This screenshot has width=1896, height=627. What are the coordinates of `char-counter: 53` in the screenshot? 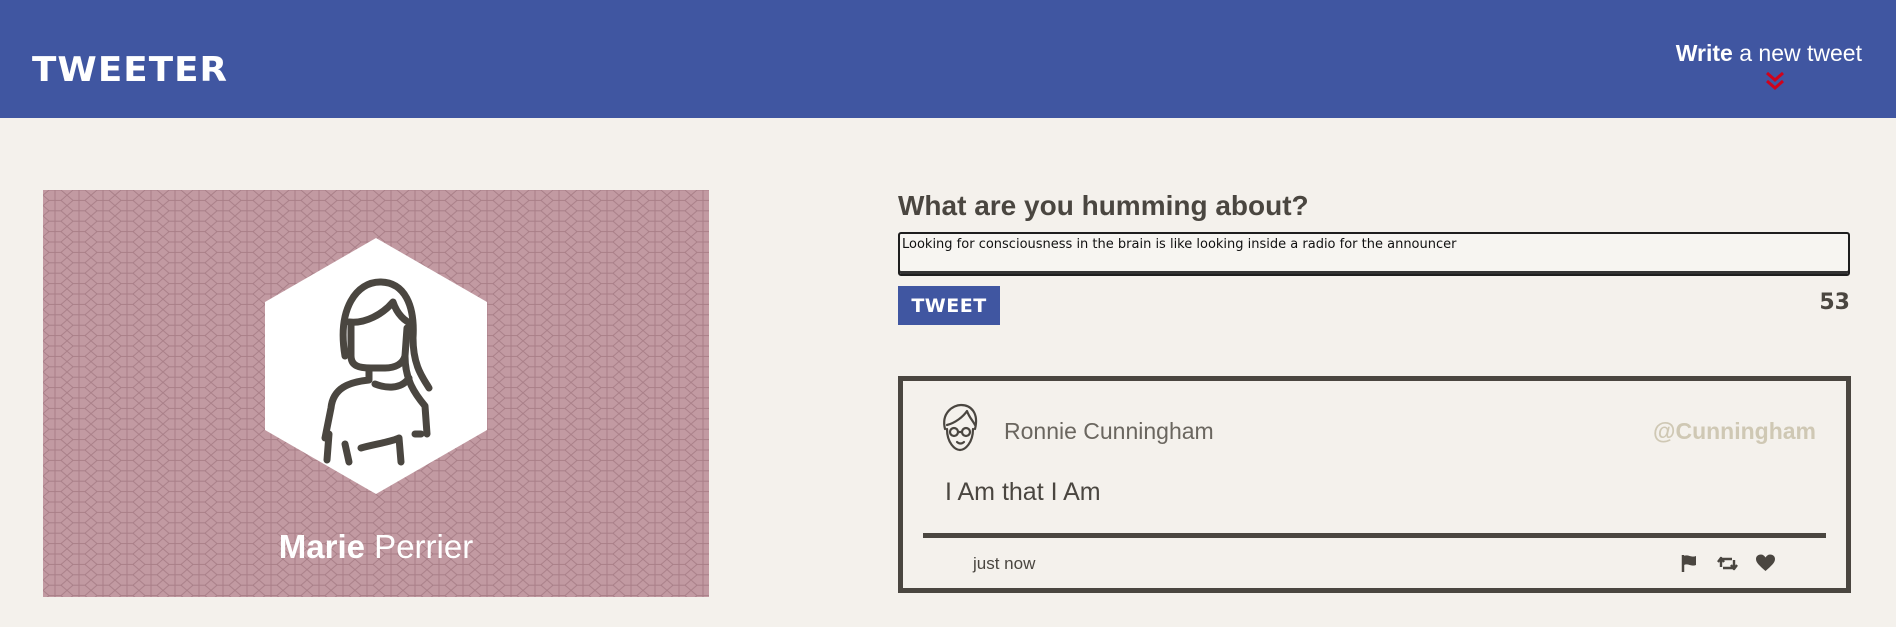 It's located at (1834, 302).